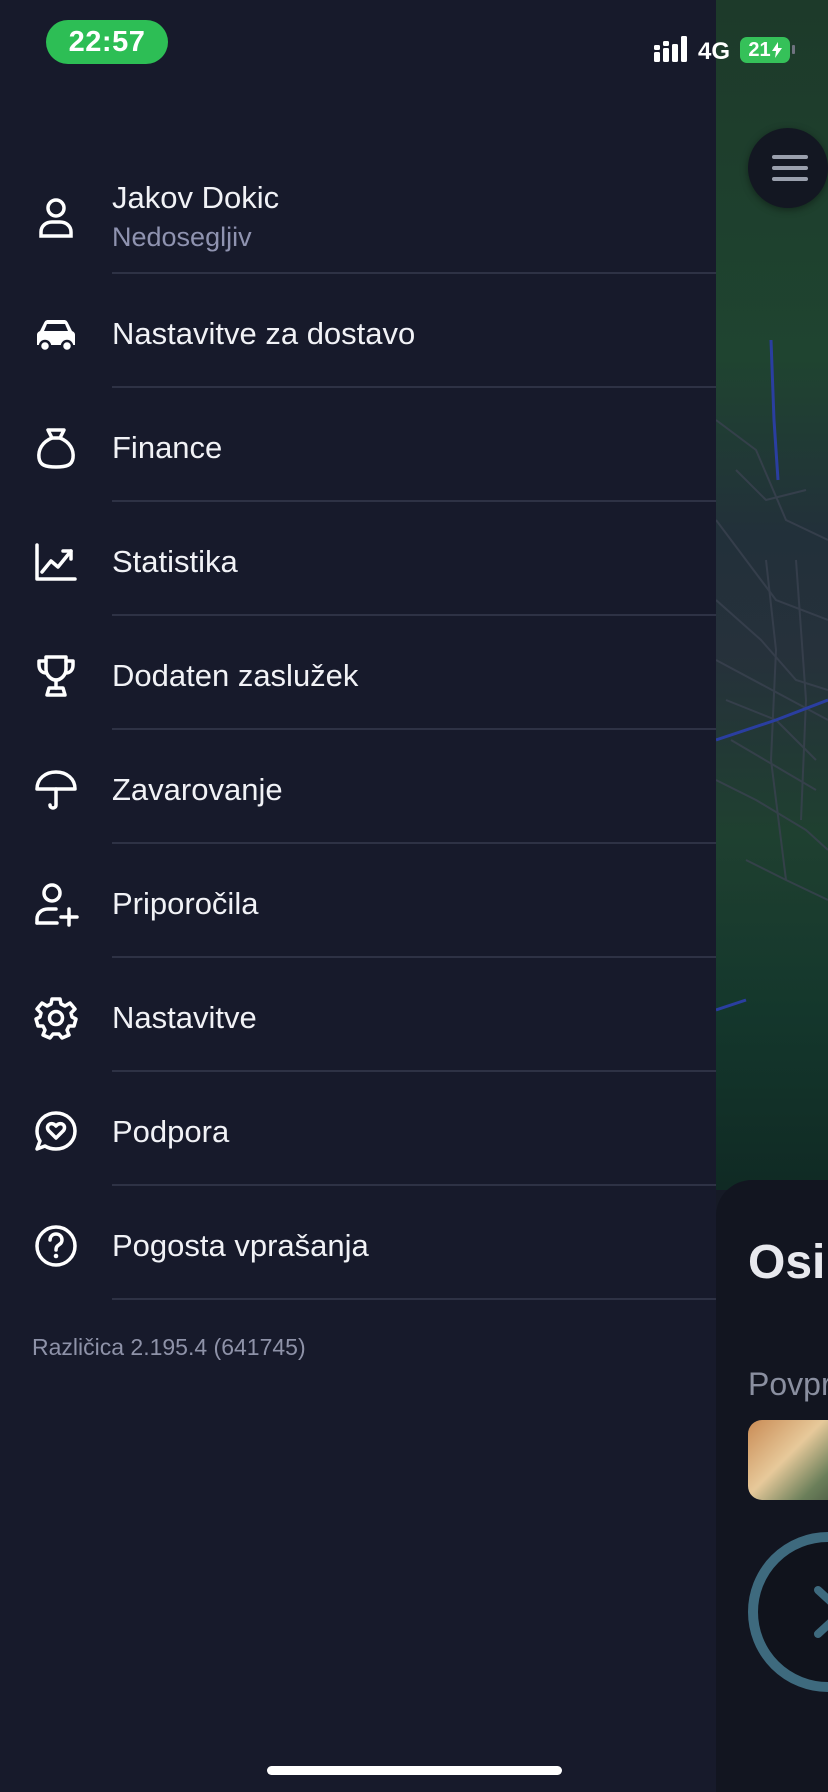  Describe the element at coordinates (714, 51) in the screenshot. I see `network-type: 4G` at that location.